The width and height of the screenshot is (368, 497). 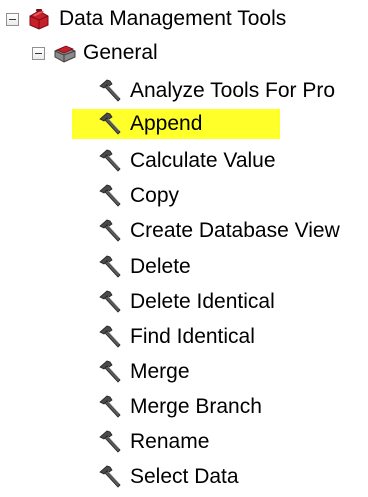 I want to click on tool-item: Calculate Value, so click(x=186, y=161).